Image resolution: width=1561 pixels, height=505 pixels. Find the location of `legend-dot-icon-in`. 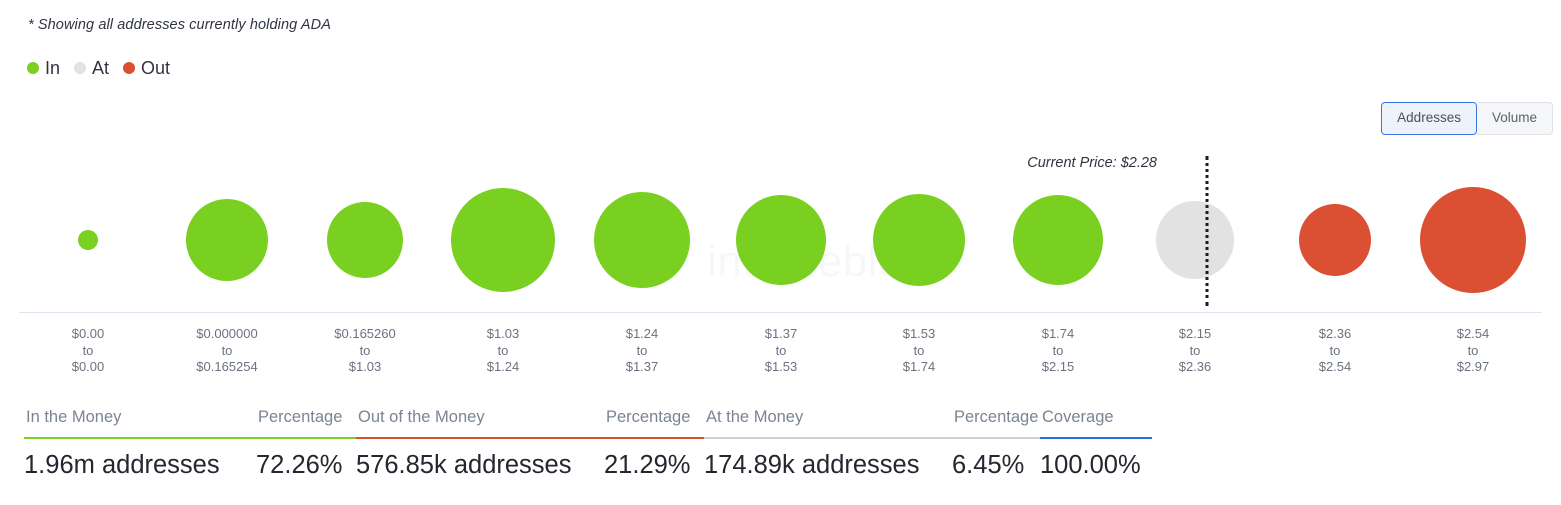

legend-dot-icon-in is located at coordinates (33, 68).